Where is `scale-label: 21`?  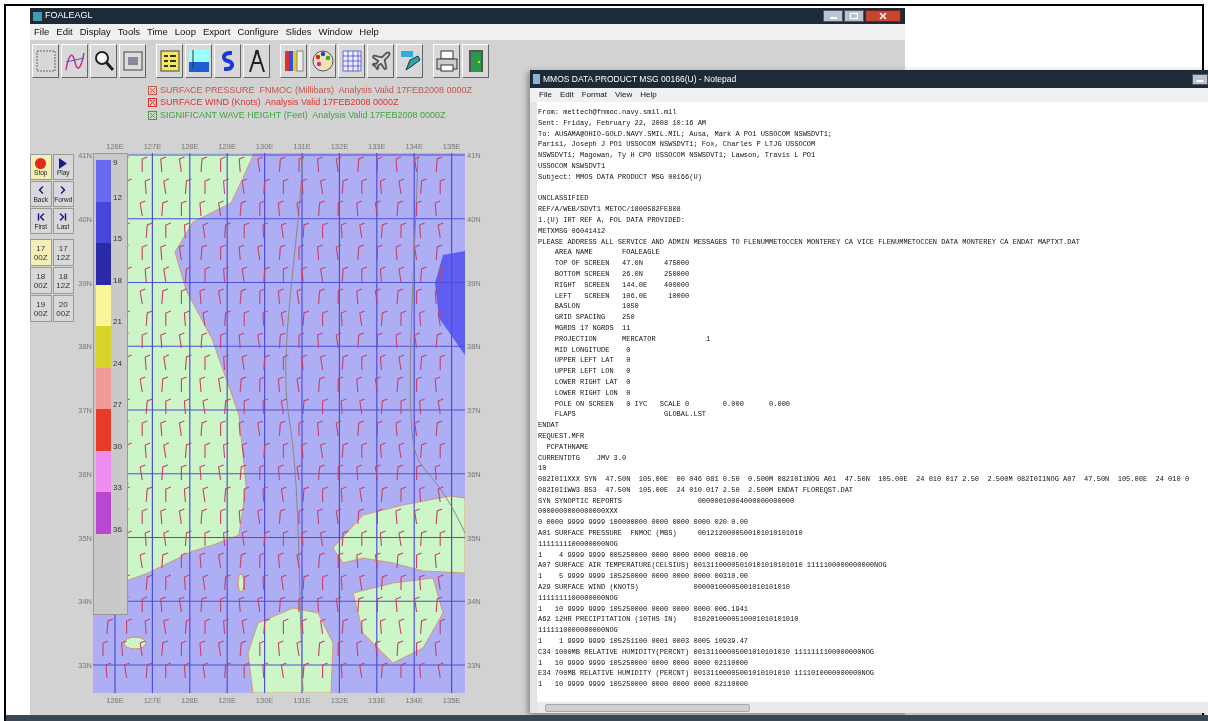 scale-label: 21 is located at coordinates (117, 321).